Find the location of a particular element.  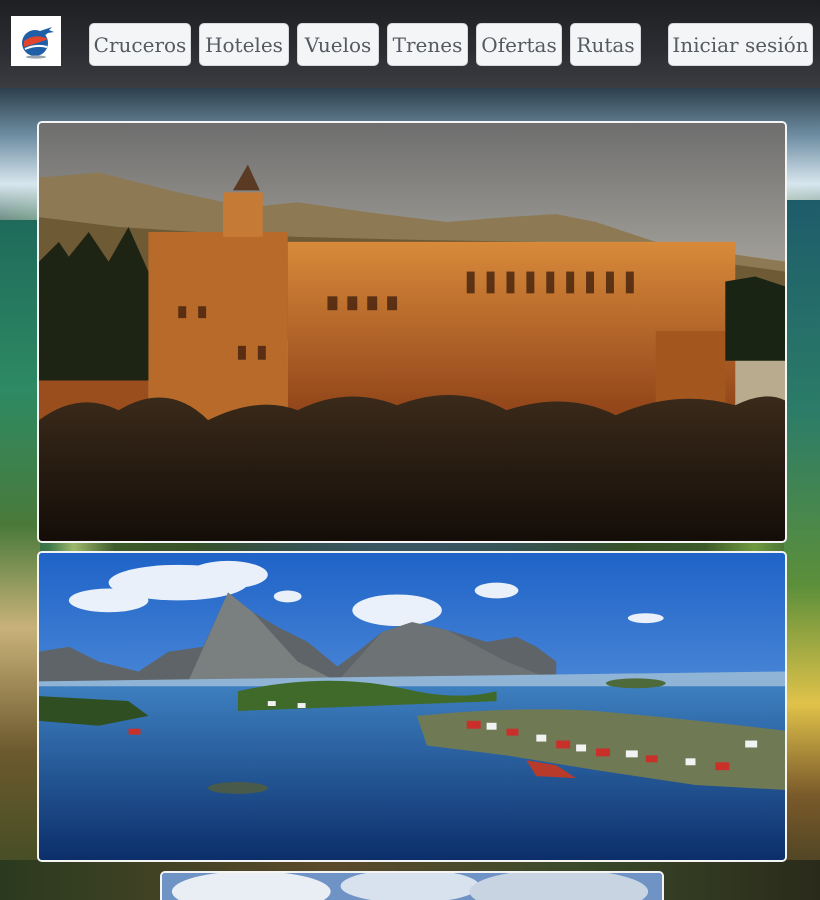

background-cliff-right is located at coordinates (802, 550).